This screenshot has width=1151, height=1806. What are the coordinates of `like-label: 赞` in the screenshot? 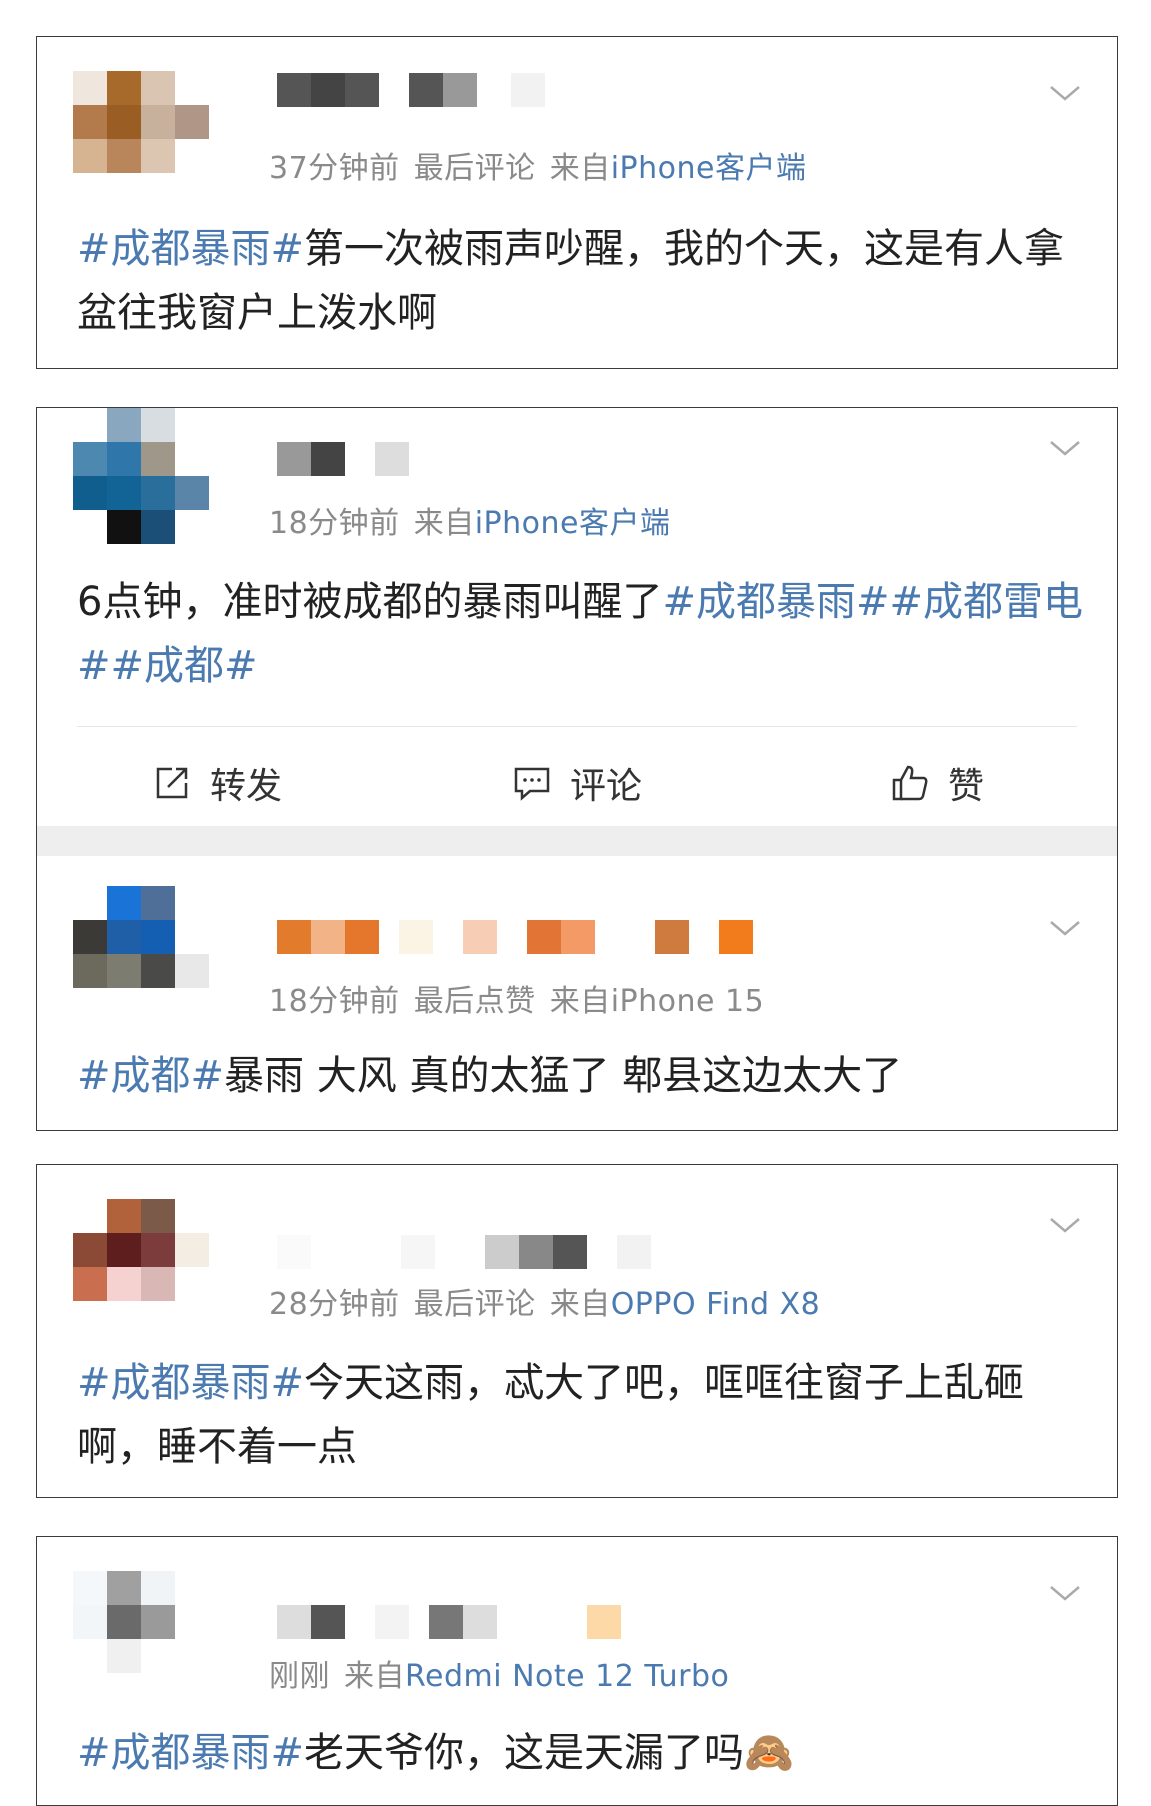 It's located at (965, 786).